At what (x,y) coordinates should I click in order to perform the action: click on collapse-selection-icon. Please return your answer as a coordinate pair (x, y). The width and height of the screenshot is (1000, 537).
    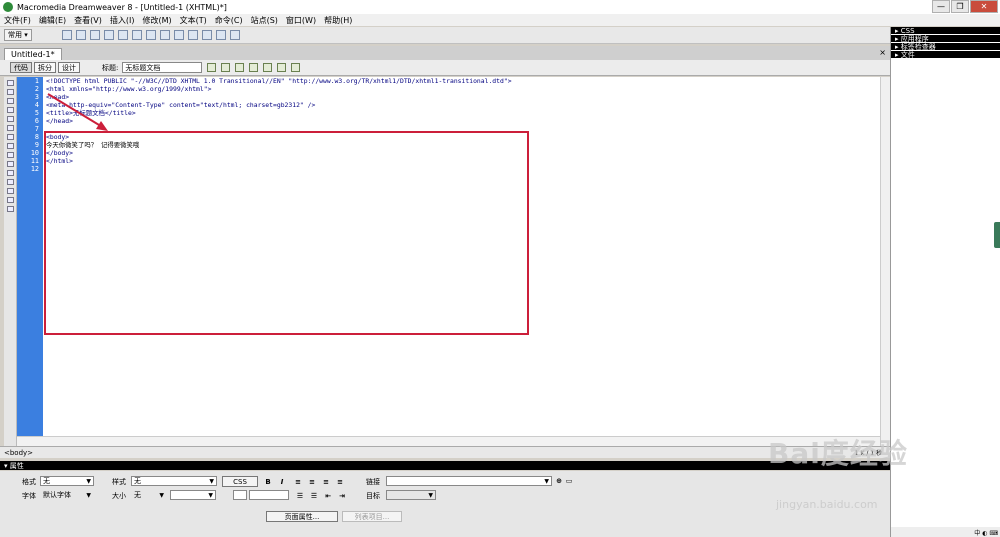
    Looking at the image, I should click on (10, 101).